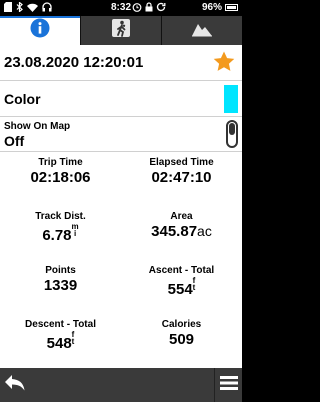 The height and width of the screenshot is (402, 320). I want to click on stat-calories: Calories 509, so click(181, 341).